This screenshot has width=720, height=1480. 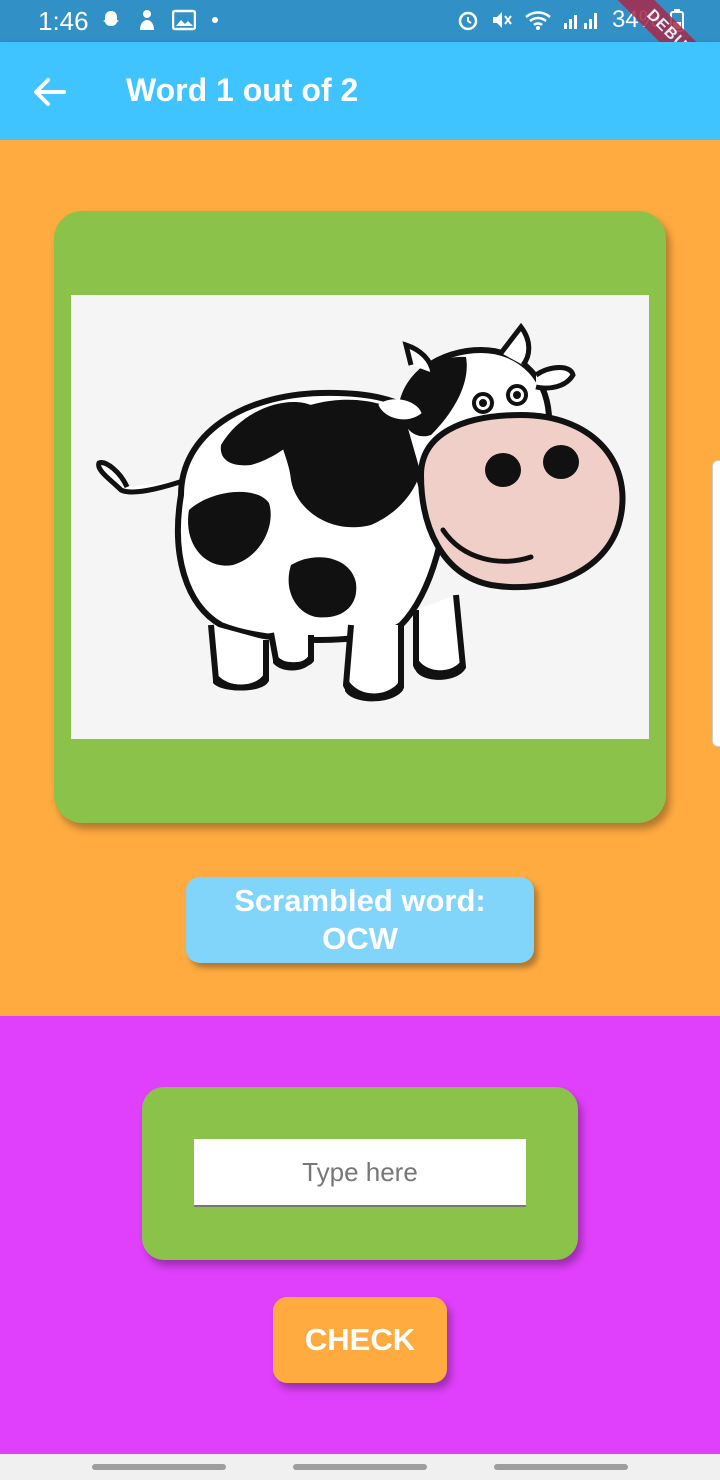 I want to click on answer-input, so click(x=360, y=1173).